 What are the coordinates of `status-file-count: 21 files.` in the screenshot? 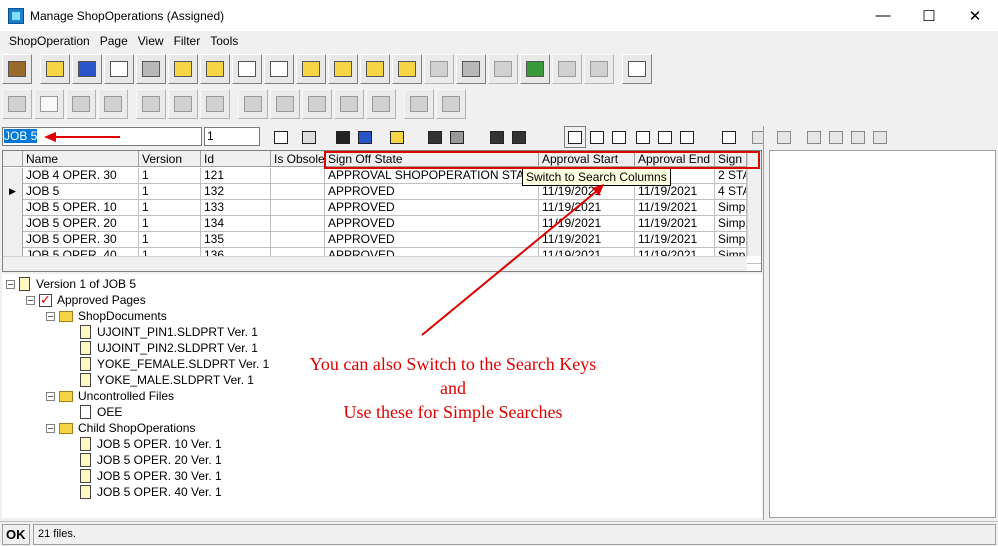 It's located at (514, 534).